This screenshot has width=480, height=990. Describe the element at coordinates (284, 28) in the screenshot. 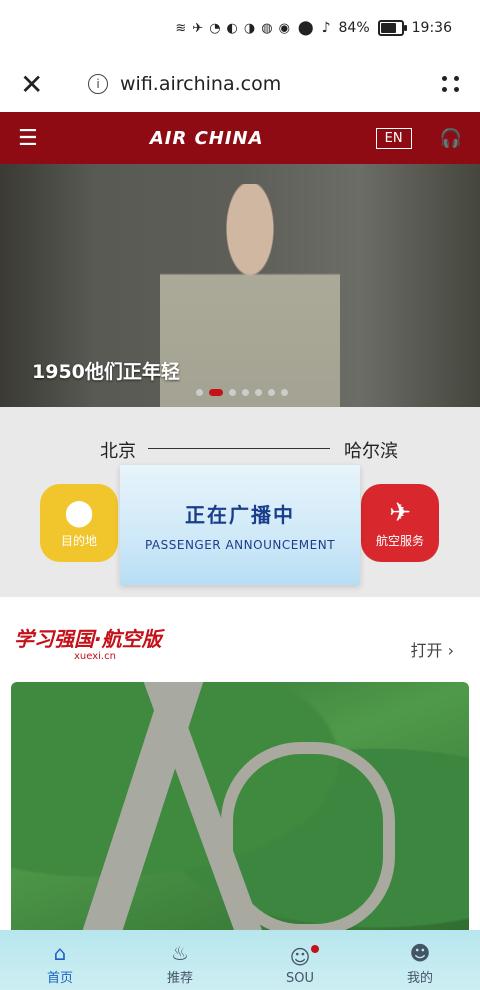

I see `weibo-icon: ◉` at that location.